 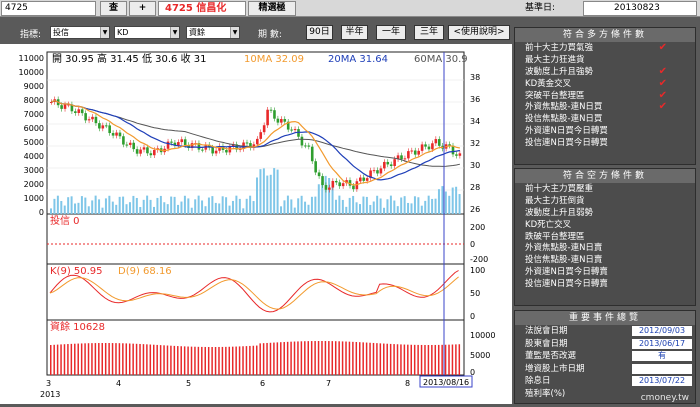 What do you see at coordinates (605, 72) in the screenshot?
I see `list-item: 波動度上升且強勢 ✔` at bounding box center [605, 72].